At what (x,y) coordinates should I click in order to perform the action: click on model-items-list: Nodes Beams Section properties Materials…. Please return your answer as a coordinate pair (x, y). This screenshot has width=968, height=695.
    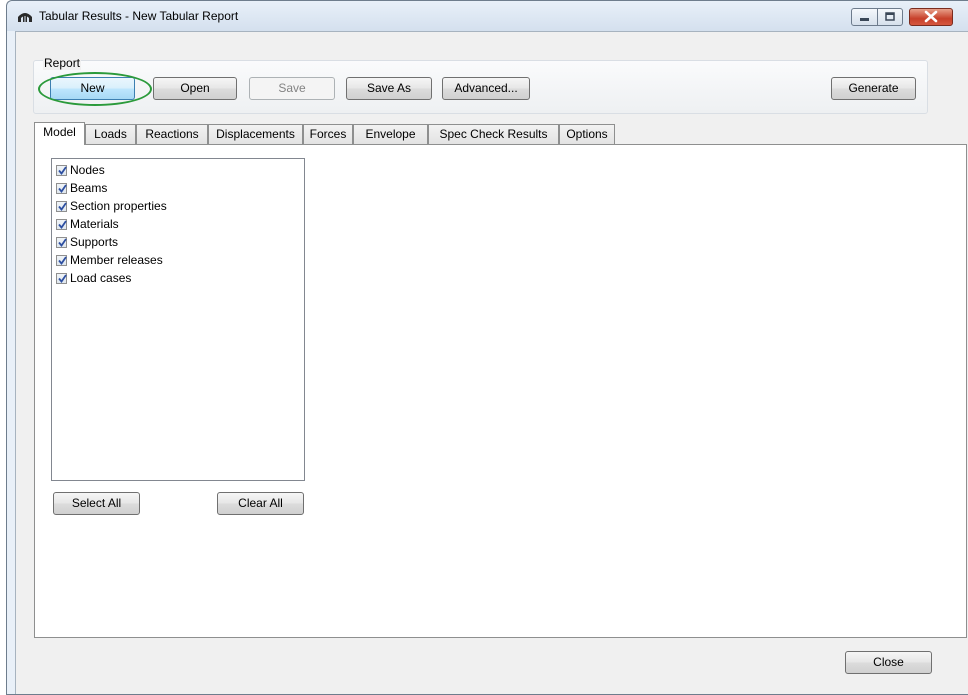
    Looking at the image, I should click on (178, 319).